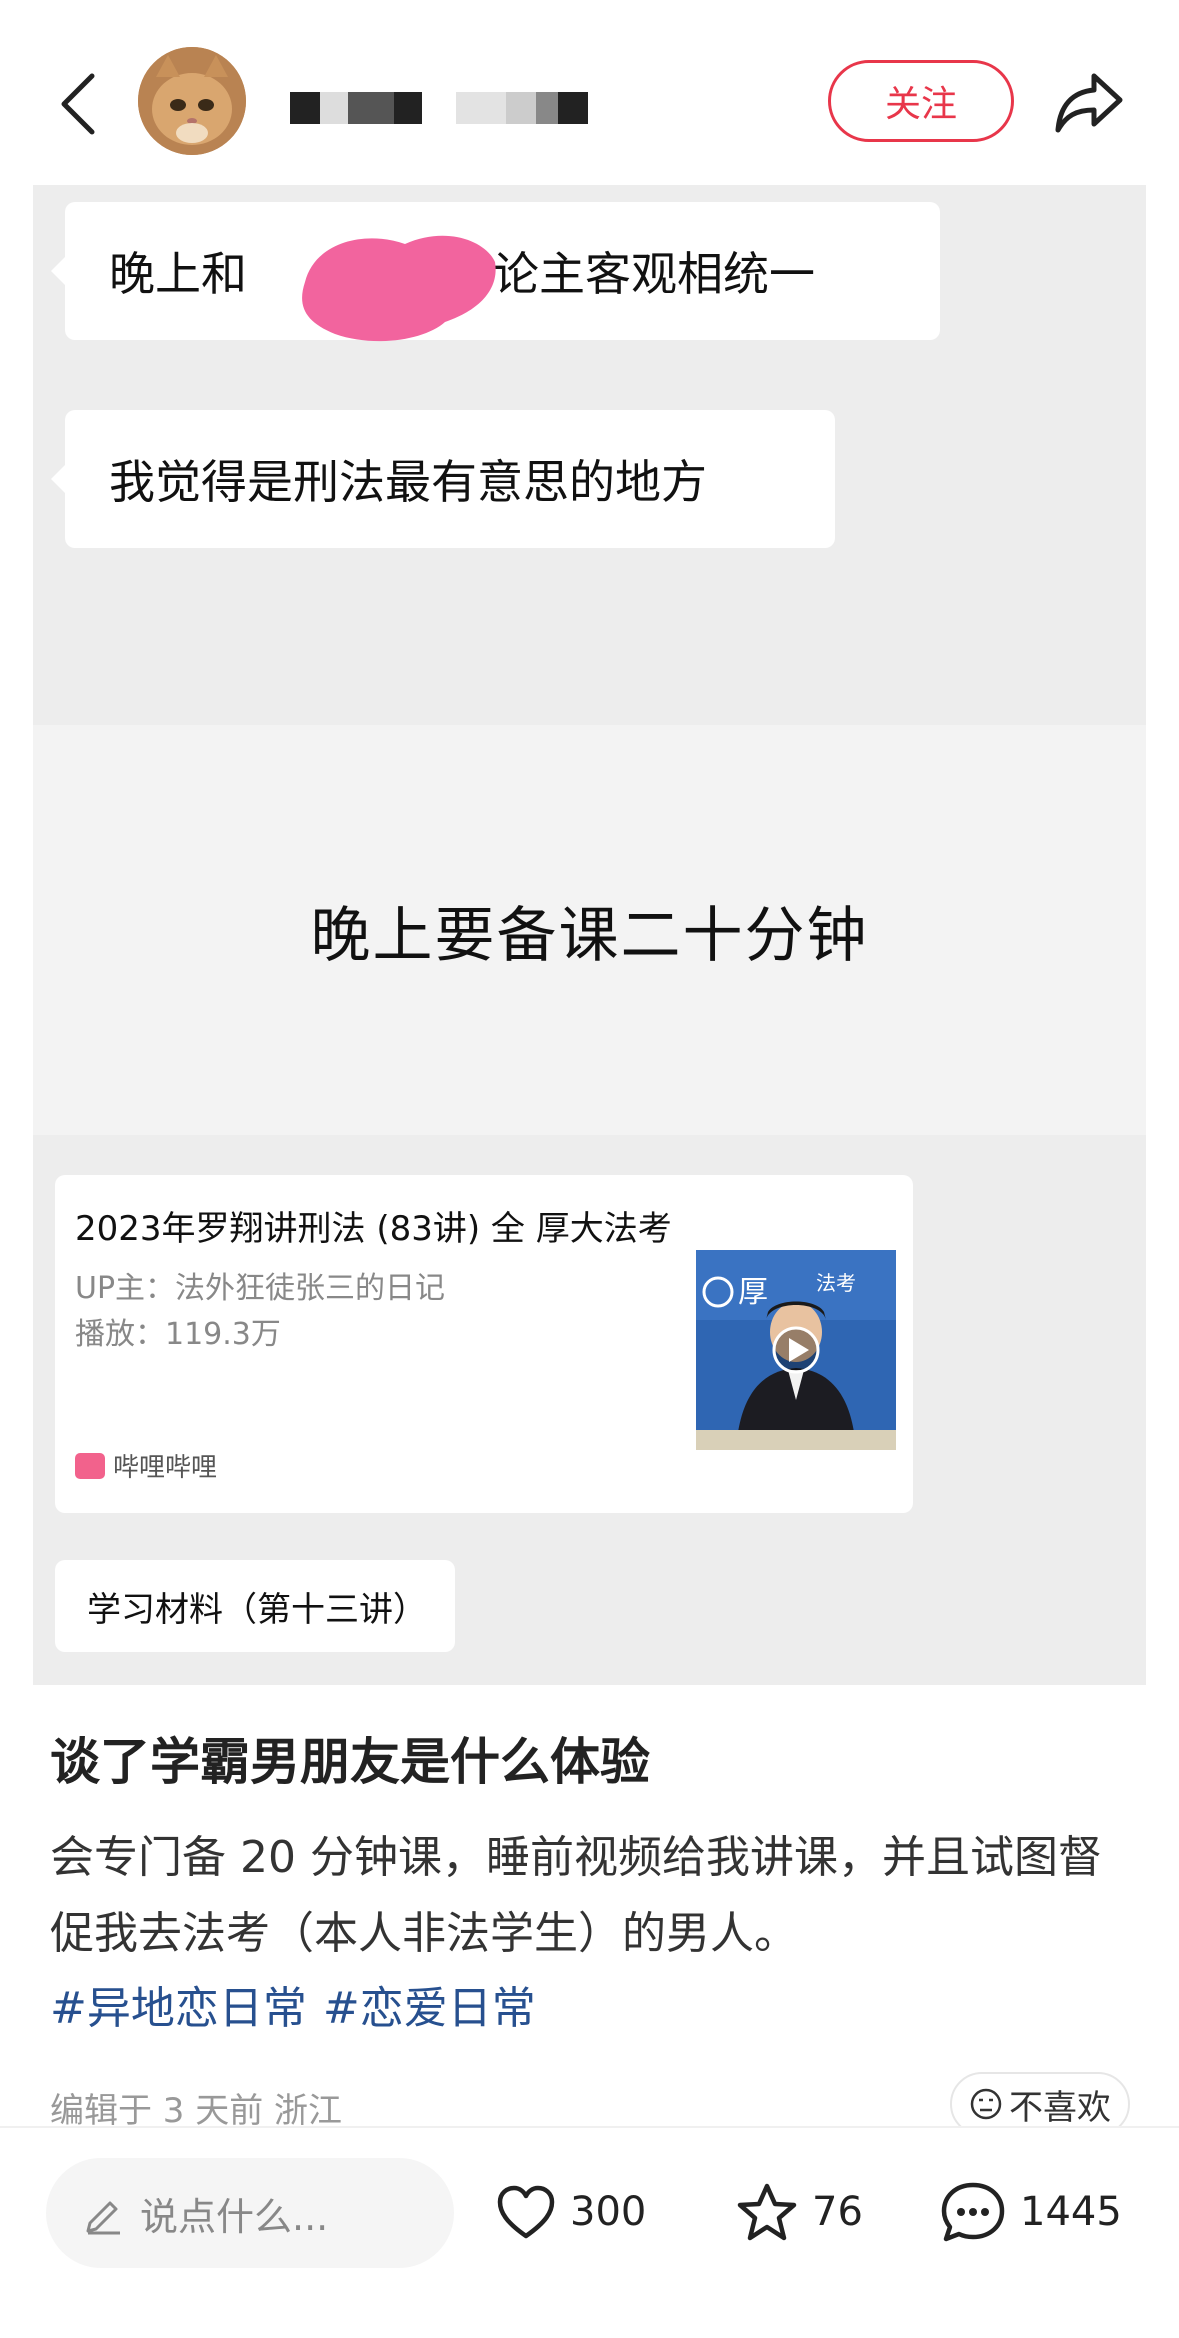 The image size is (1179, 2338). What do you see at coordinates (257, 1609) in the screenshot?
I see `chat-bubble-3-text: 学习材料（第十三讲）` at bounding box center [257, 1609].